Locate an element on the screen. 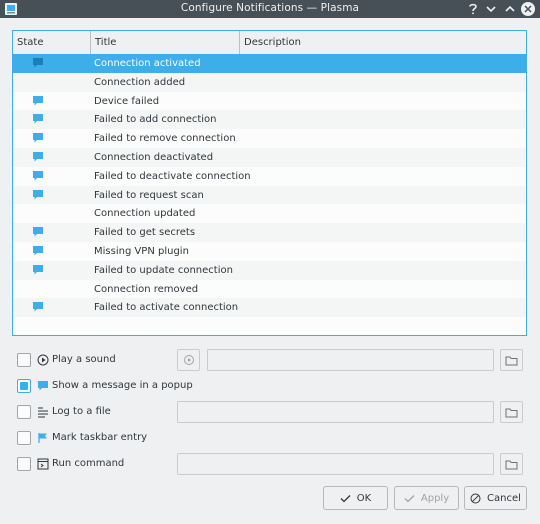 Image resolution: width=540 pixels, height=524 pixels. column-header-title: Title is located at coordinates (165, 42).